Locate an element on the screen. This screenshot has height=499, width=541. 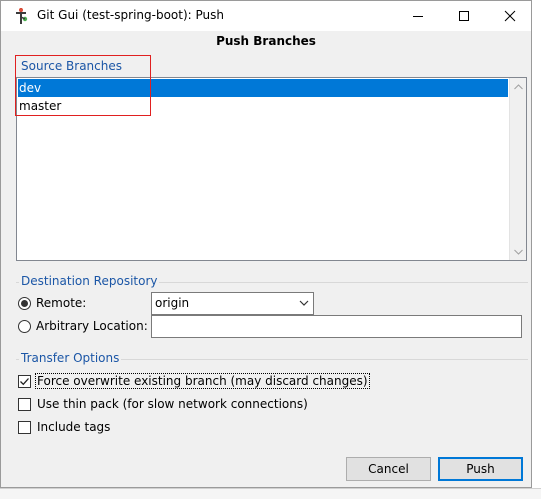
checkmark-icon is located at coordinates (24, 381).